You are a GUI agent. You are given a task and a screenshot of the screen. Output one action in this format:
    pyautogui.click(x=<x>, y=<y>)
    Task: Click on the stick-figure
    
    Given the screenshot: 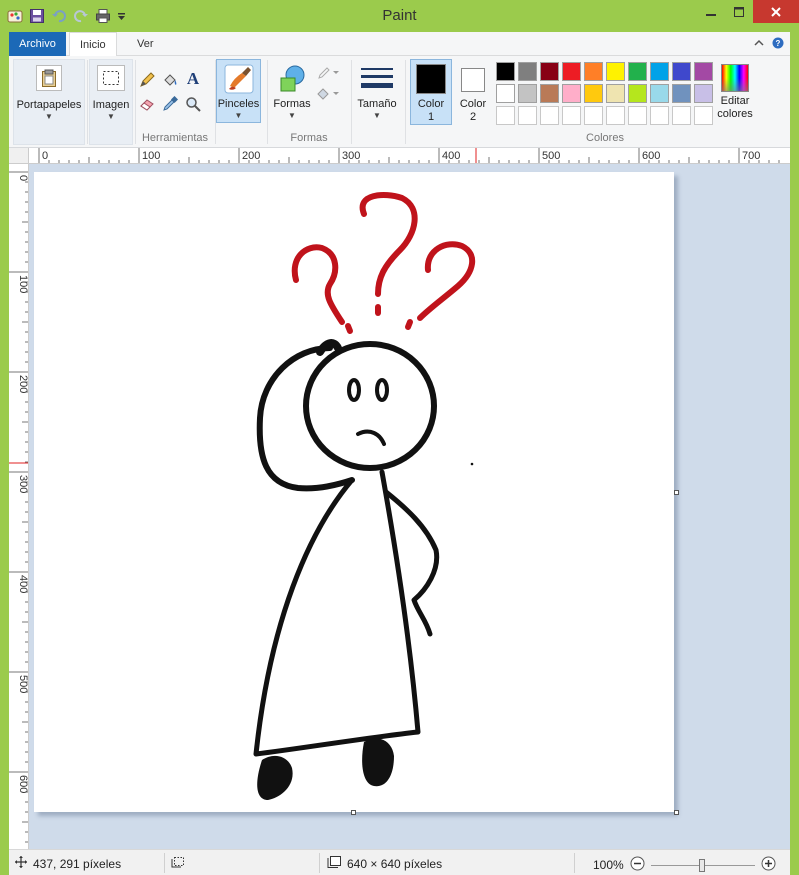 What is the action you would take?
    pyautogui.click(x=346, y=548)
    